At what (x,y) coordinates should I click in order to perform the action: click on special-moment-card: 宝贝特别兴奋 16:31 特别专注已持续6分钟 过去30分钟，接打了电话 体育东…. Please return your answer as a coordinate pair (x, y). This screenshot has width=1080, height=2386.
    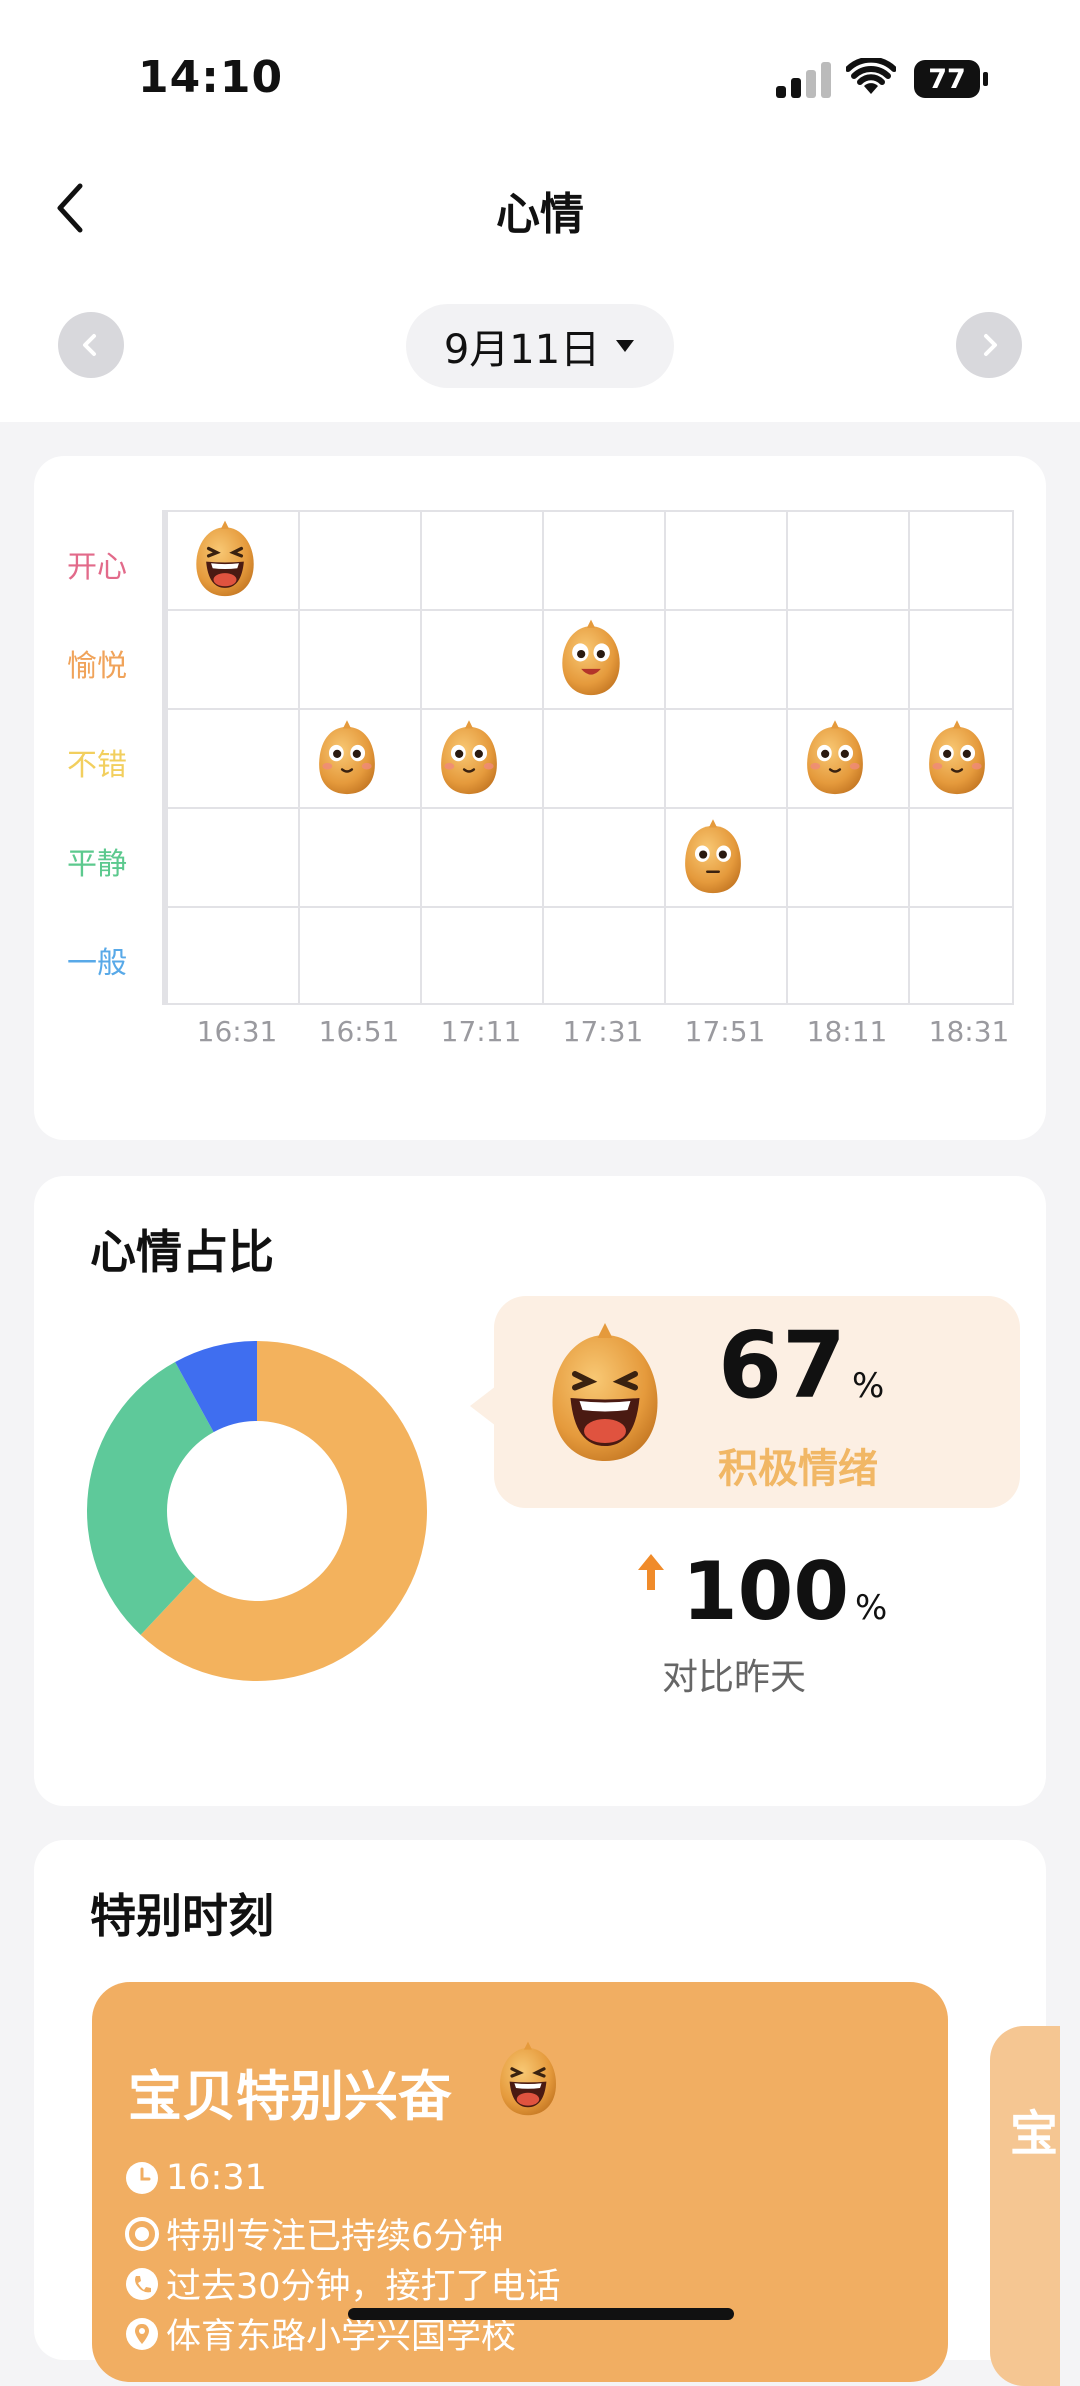
    Looking at the image, I should click on (520, 2182).